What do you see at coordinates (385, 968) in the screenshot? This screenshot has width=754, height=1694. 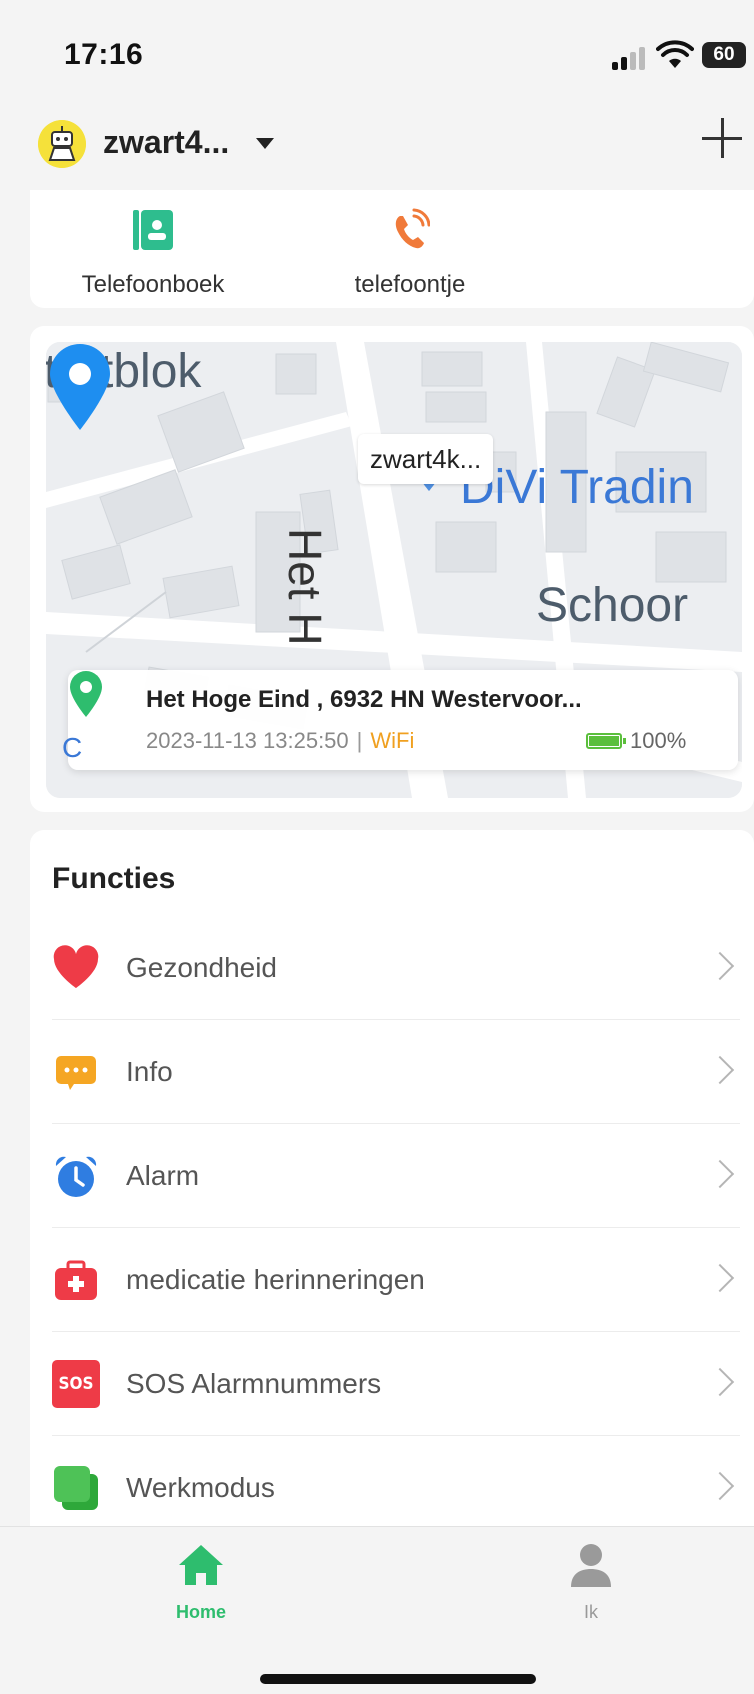 I see `function-item-gezondheid: Gezondheid` at bounding box center [385, 968].